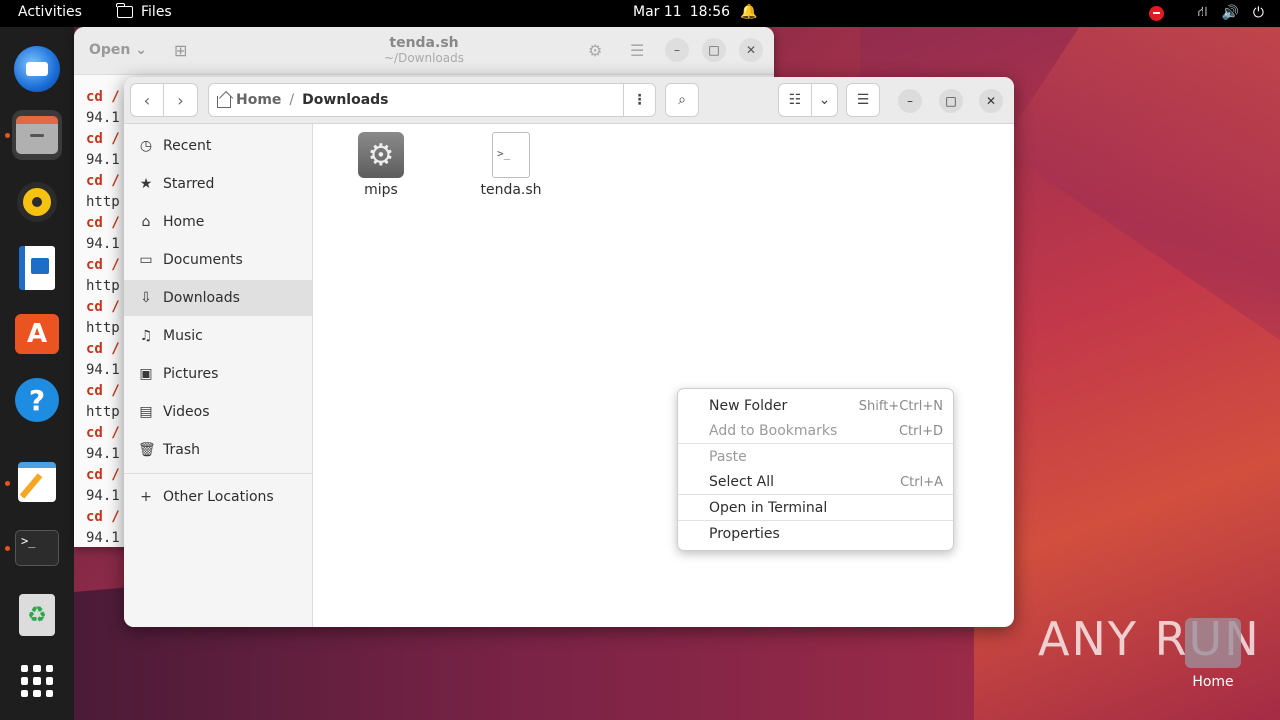 The width and height of the screenshot is (1280, 720). Describe the element at coordinates (146, 222) in the screenshot. I see `home-icon: ⌂` at that location.